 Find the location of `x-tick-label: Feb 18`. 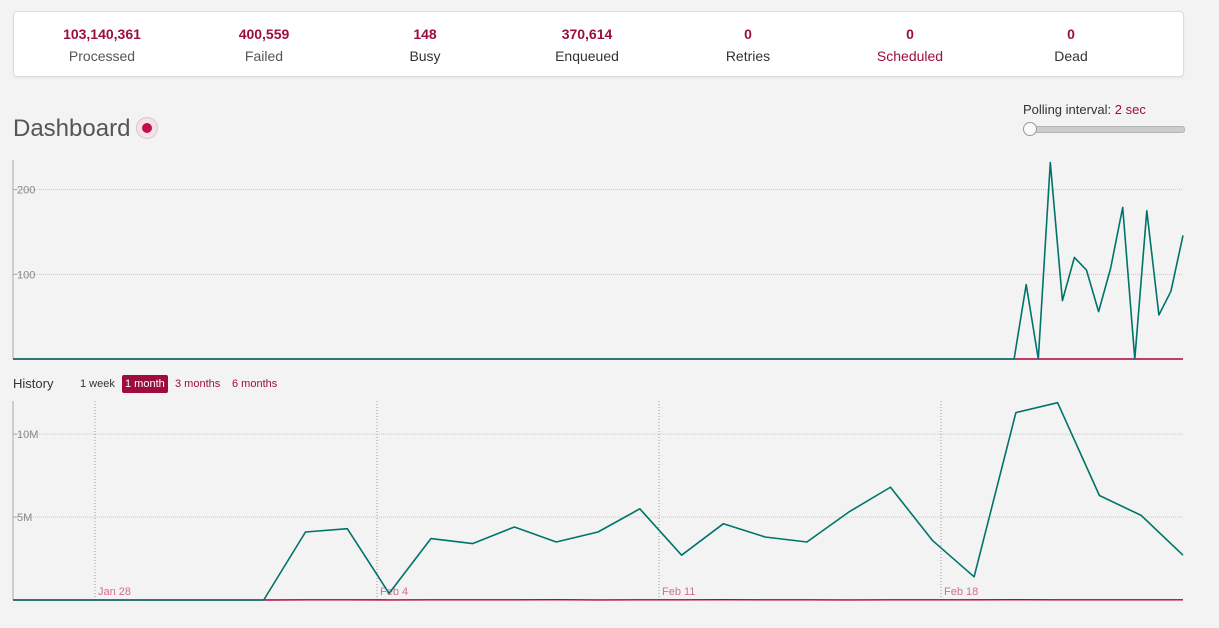

x-tick-label: Feb 18 is located at coordinates (961, 592).